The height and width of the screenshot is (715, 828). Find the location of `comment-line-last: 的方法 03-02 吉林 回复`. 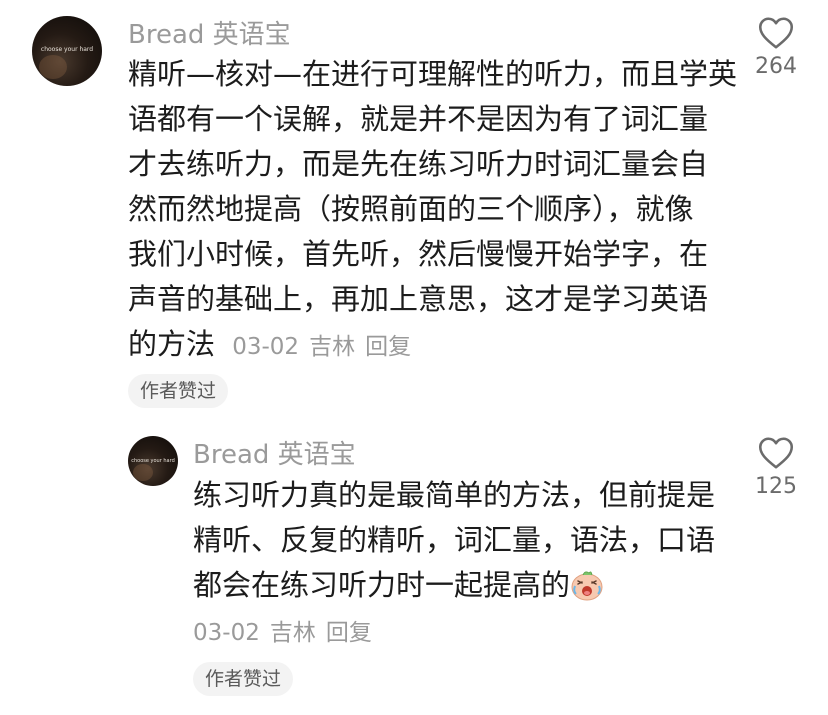

comment-line-last: 的方法 03-02 吉林 回复 is located at coordinates (433, 346).